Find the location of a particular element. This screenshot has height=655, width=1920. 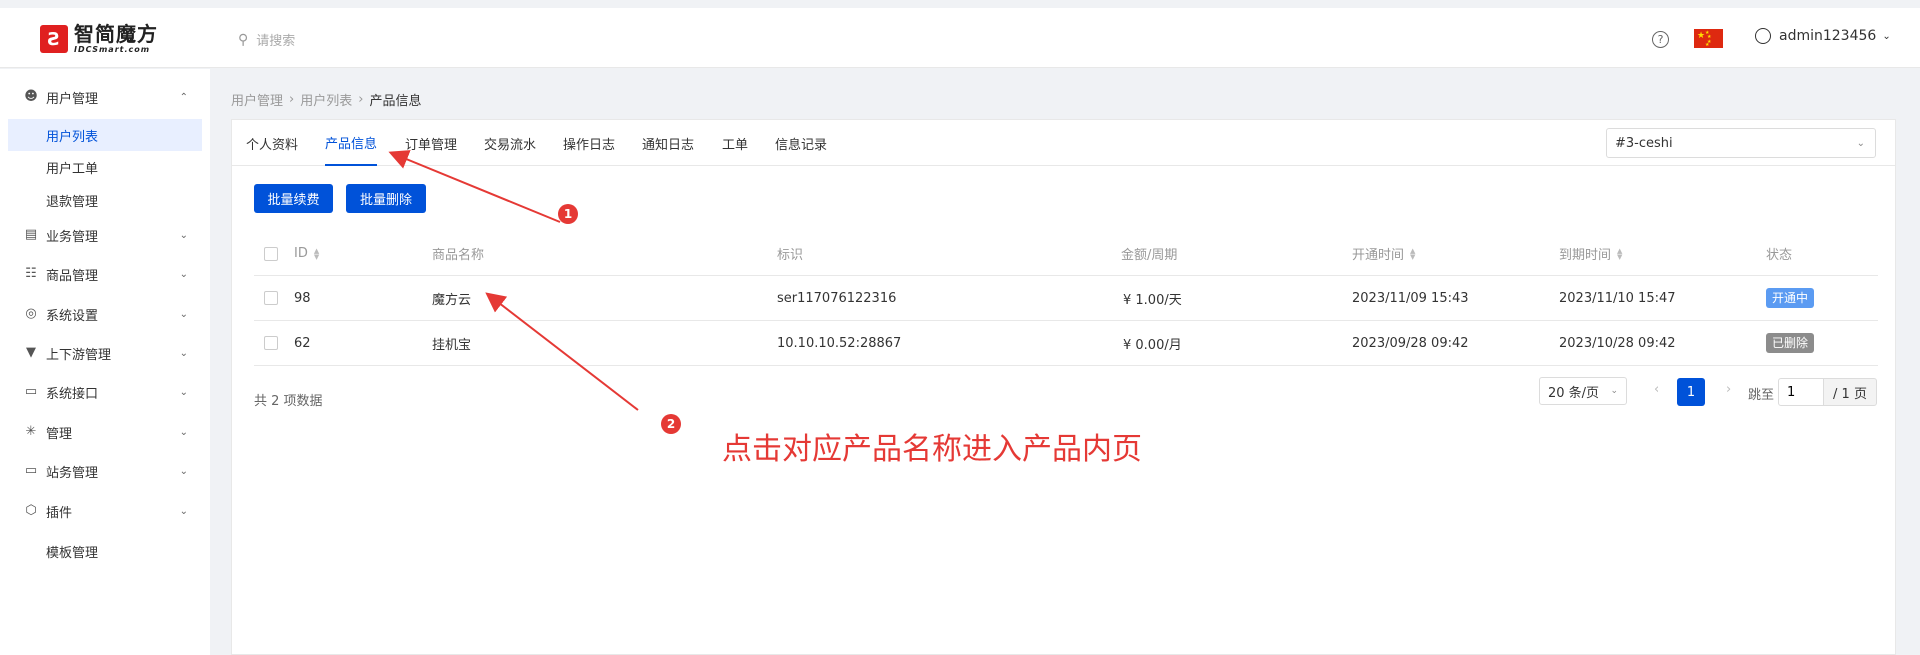

logo-cn-text: 智简魔方 is located at coordinates (116, 34).